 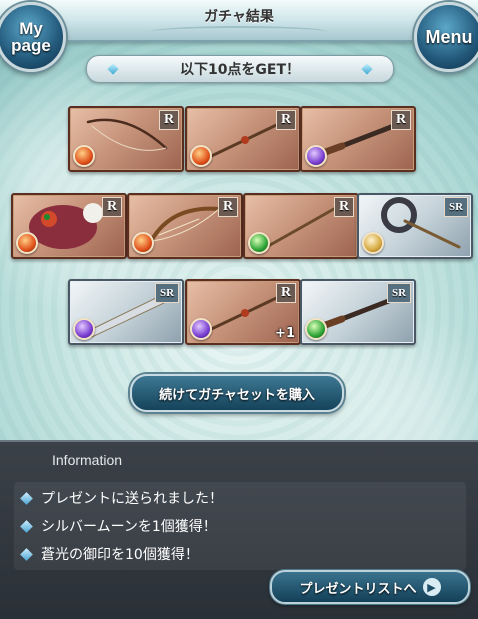 I want to click on menu-button: Menu, so click(x=446, y=37).